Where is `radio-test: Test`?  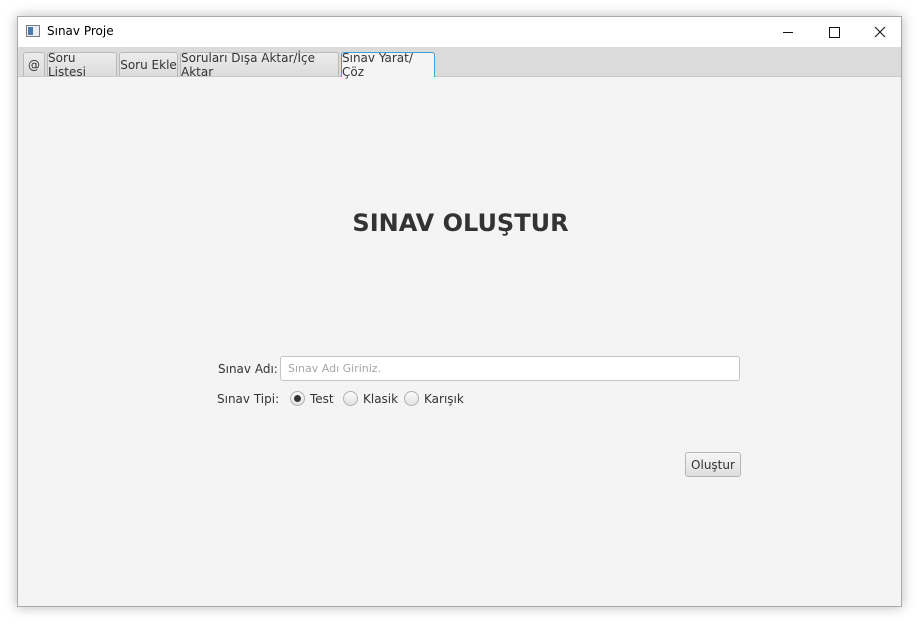
radio-test: Test is located at coordinates (312, 398).